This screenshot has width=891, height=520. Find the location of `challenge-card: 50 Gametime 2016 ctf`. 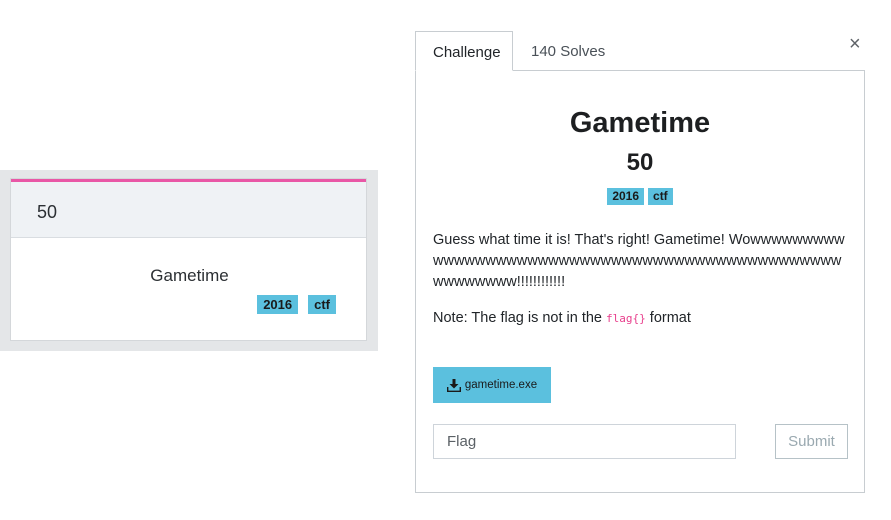

challenge-card: 50 Gametime 2016 ctf is located at coordinates (188, 259).